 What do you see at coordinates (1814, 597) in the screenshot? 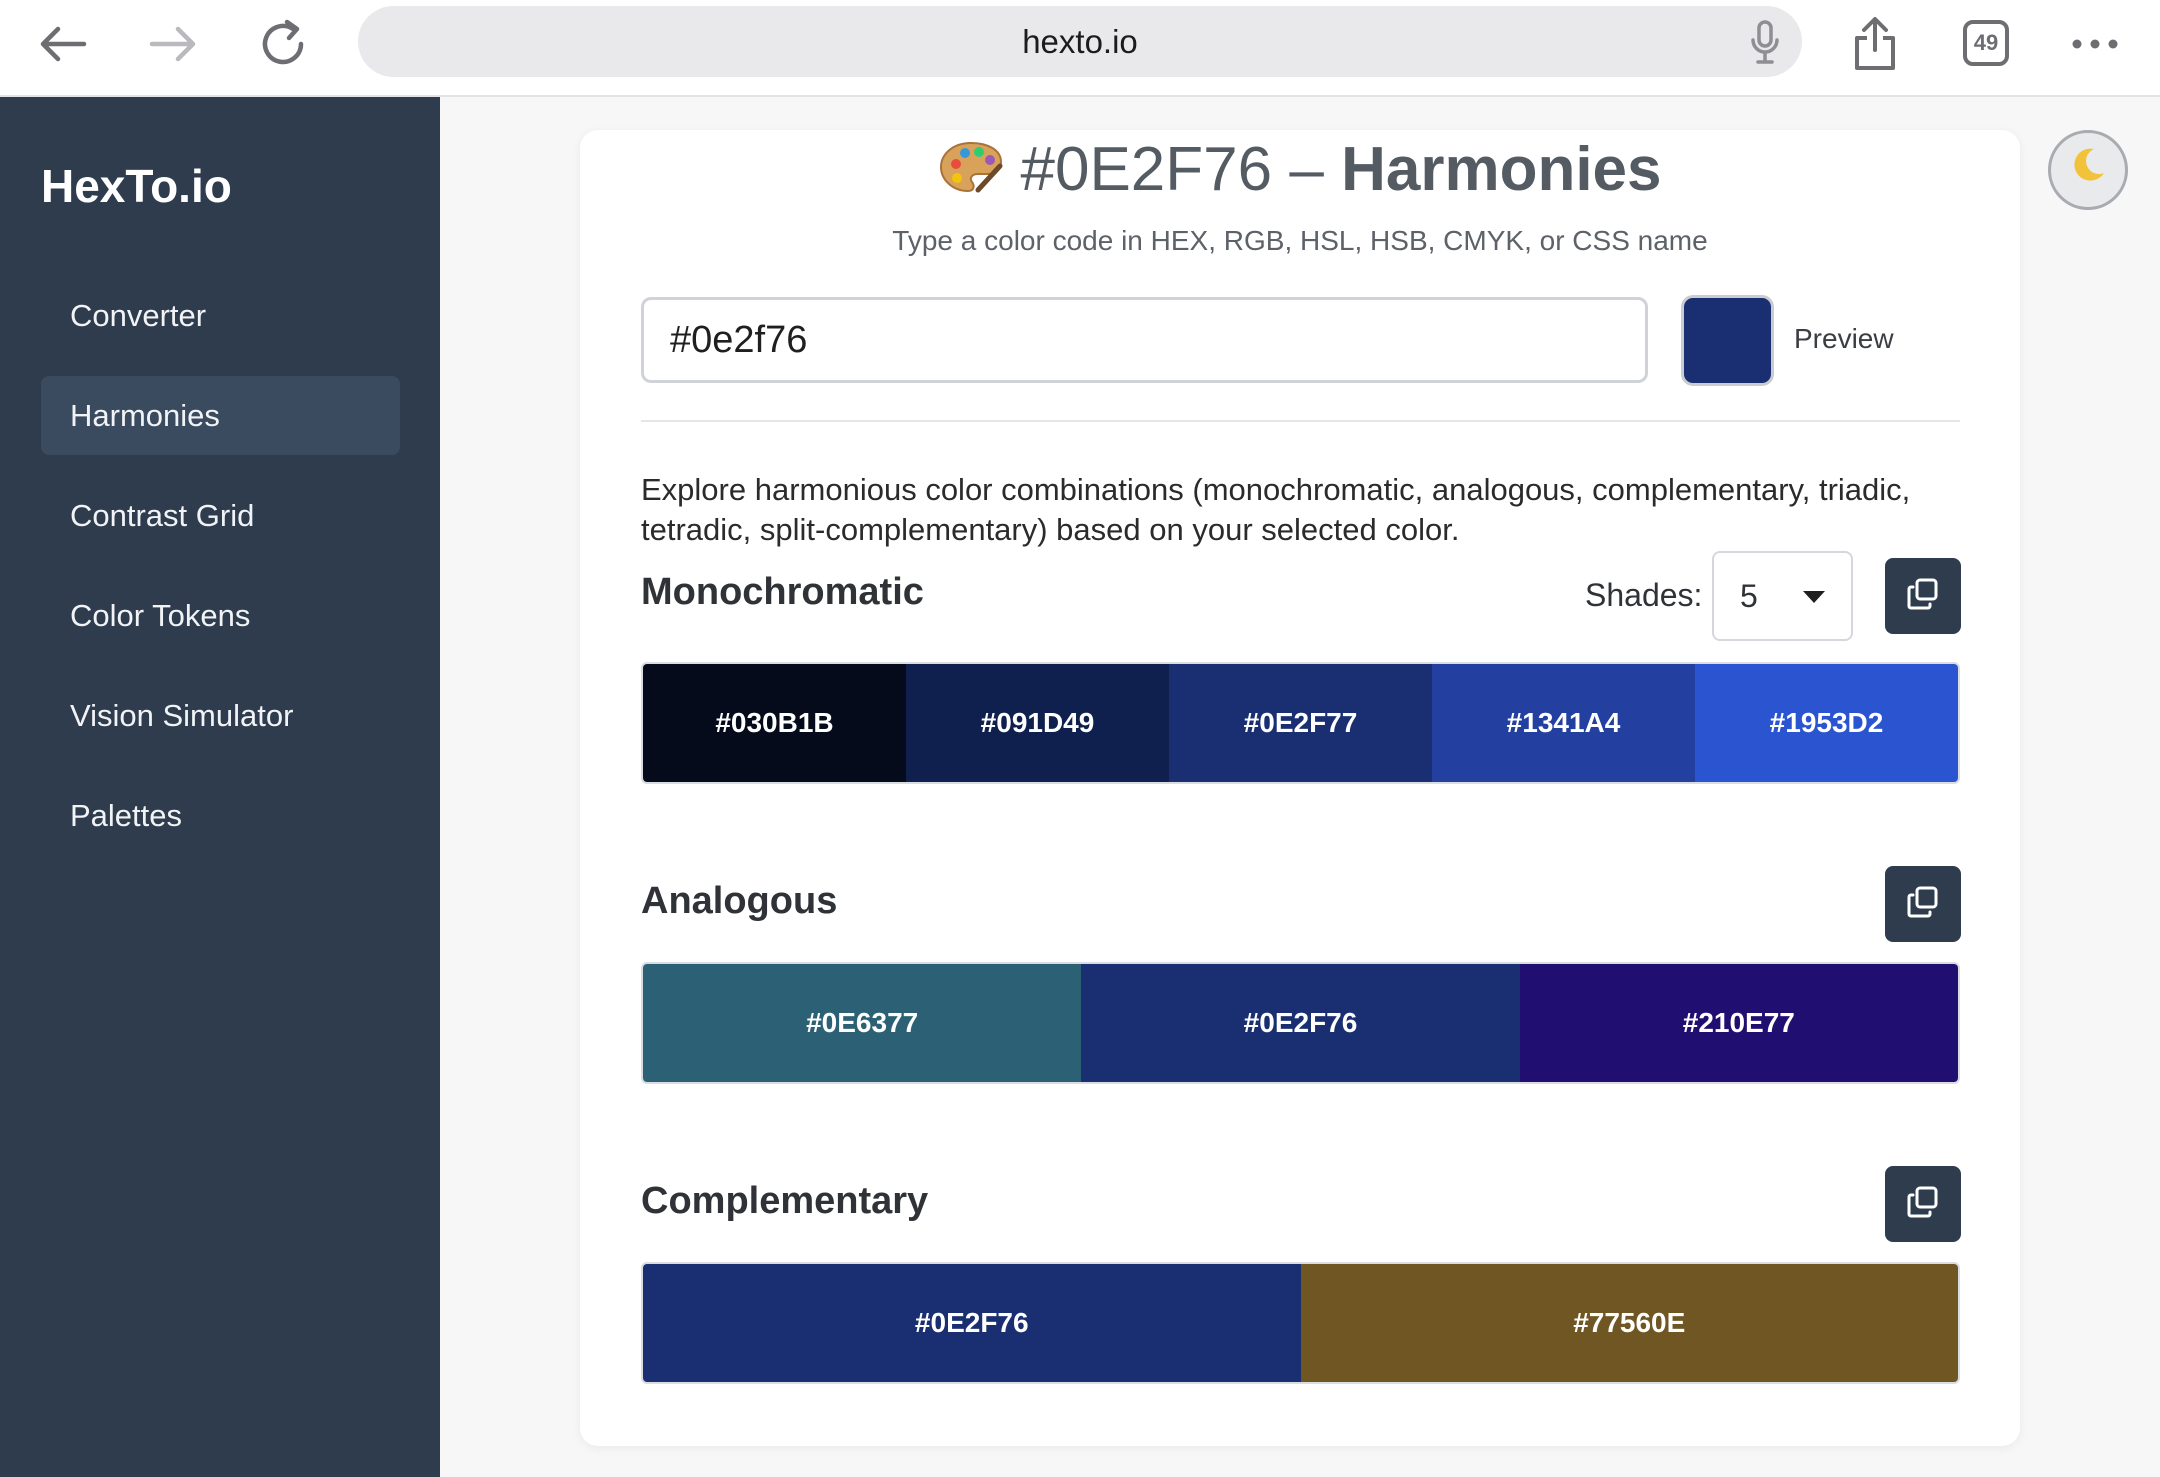
I see `chevron-down-icon` at bounding box center [1814, 597].